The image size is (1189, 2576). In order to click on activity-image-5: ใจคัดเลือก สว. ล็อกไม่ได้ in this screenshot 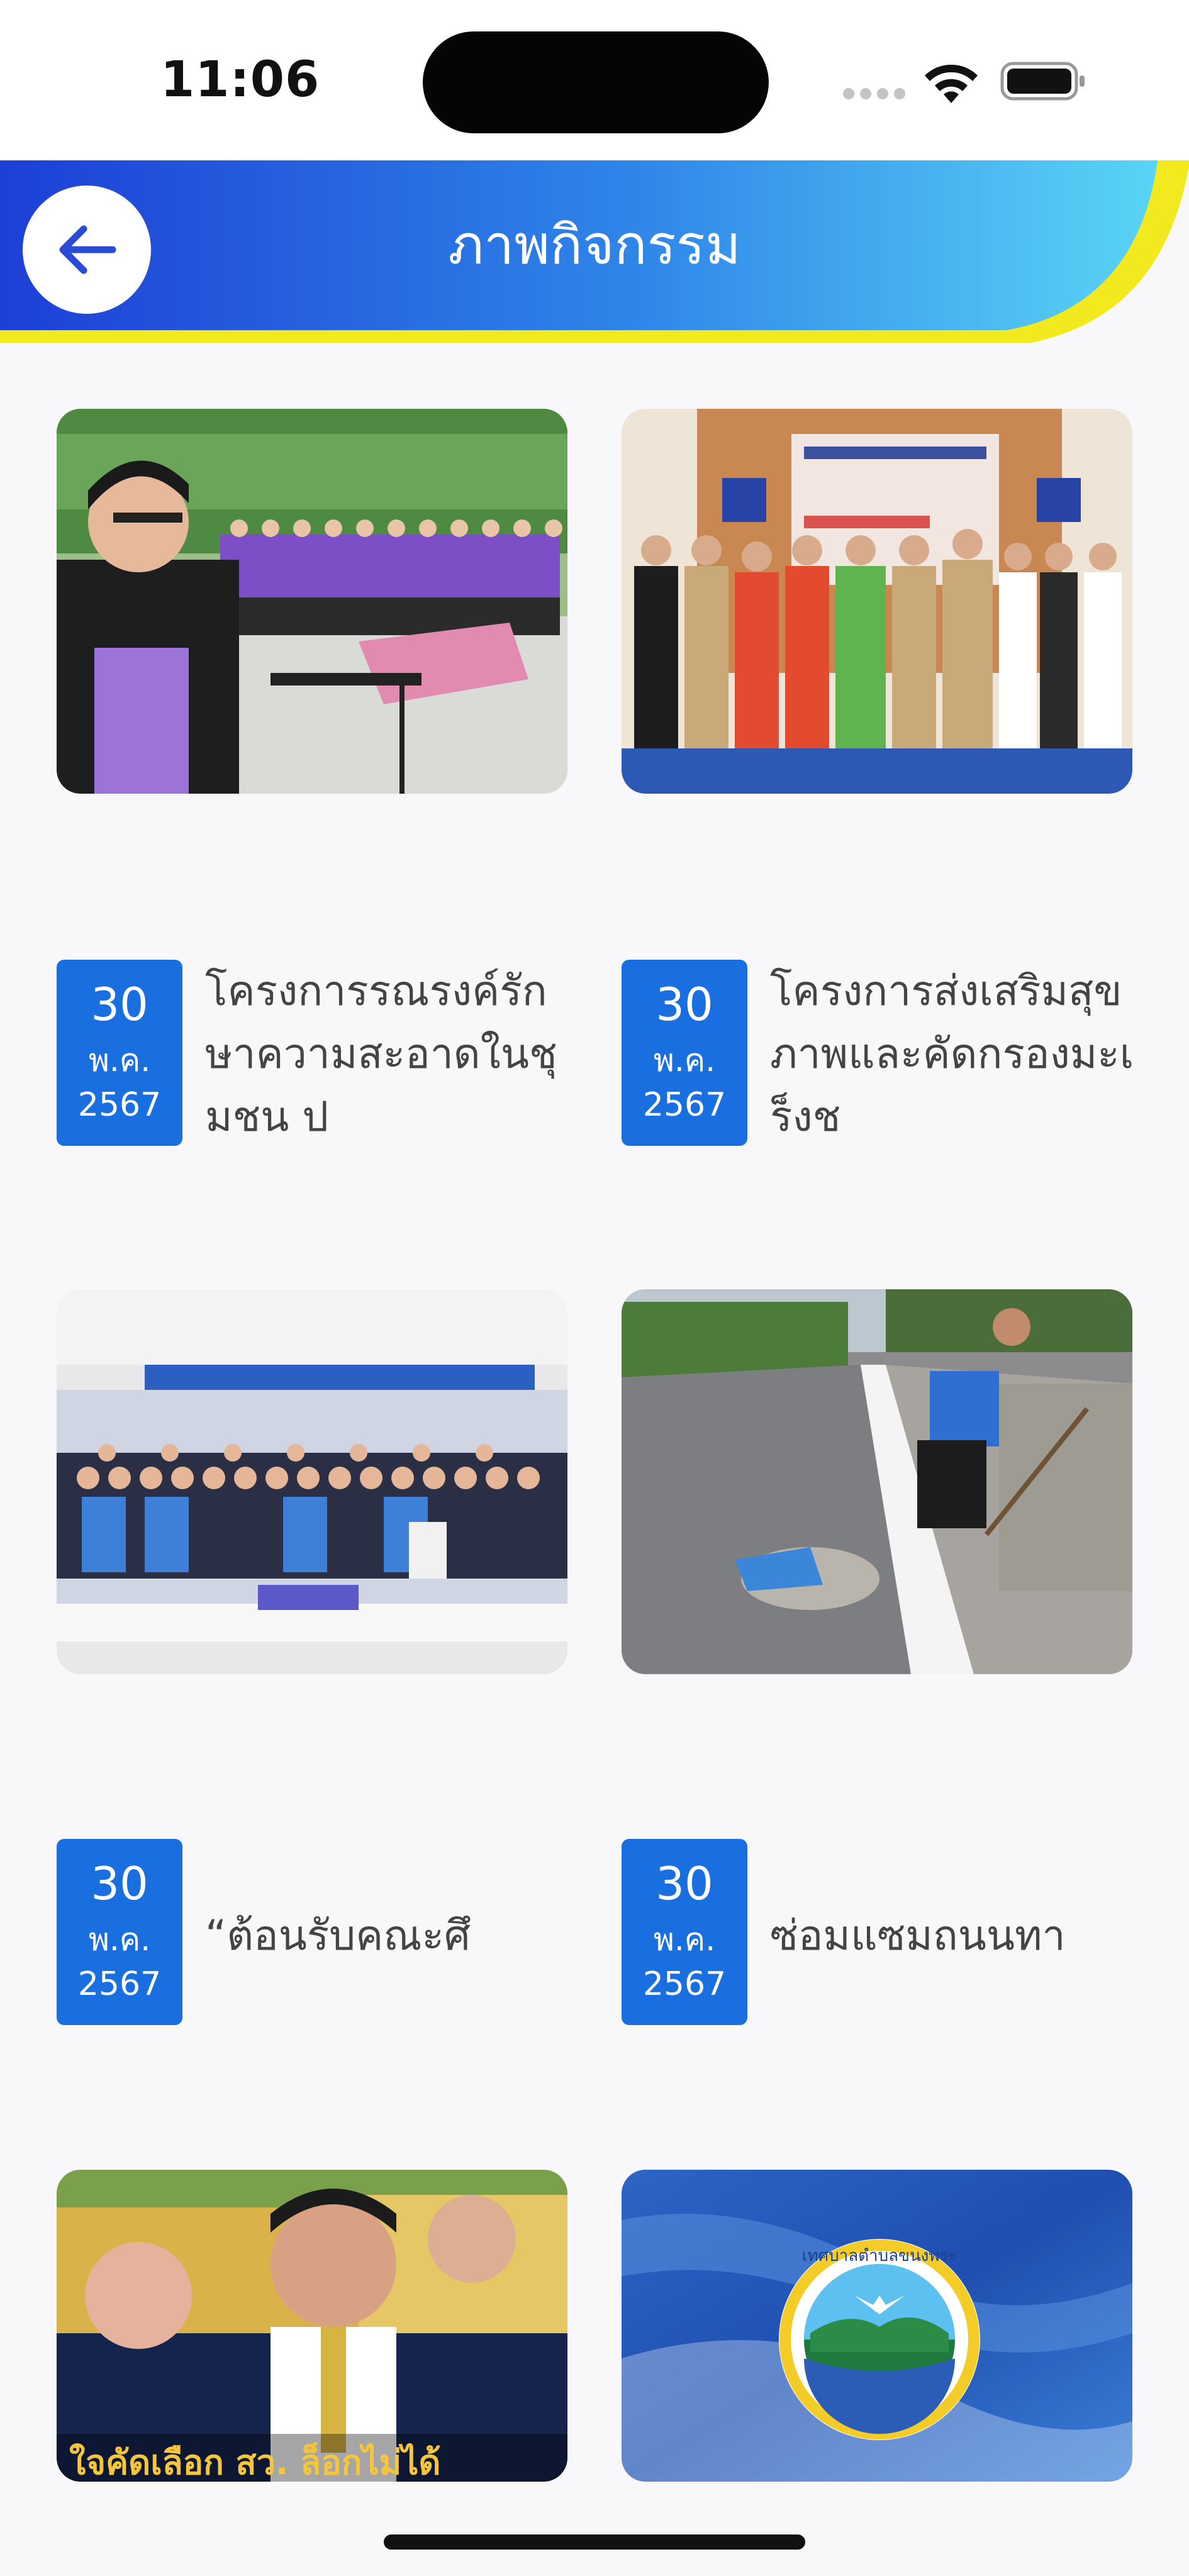, I will do `click(312, 2326)`.